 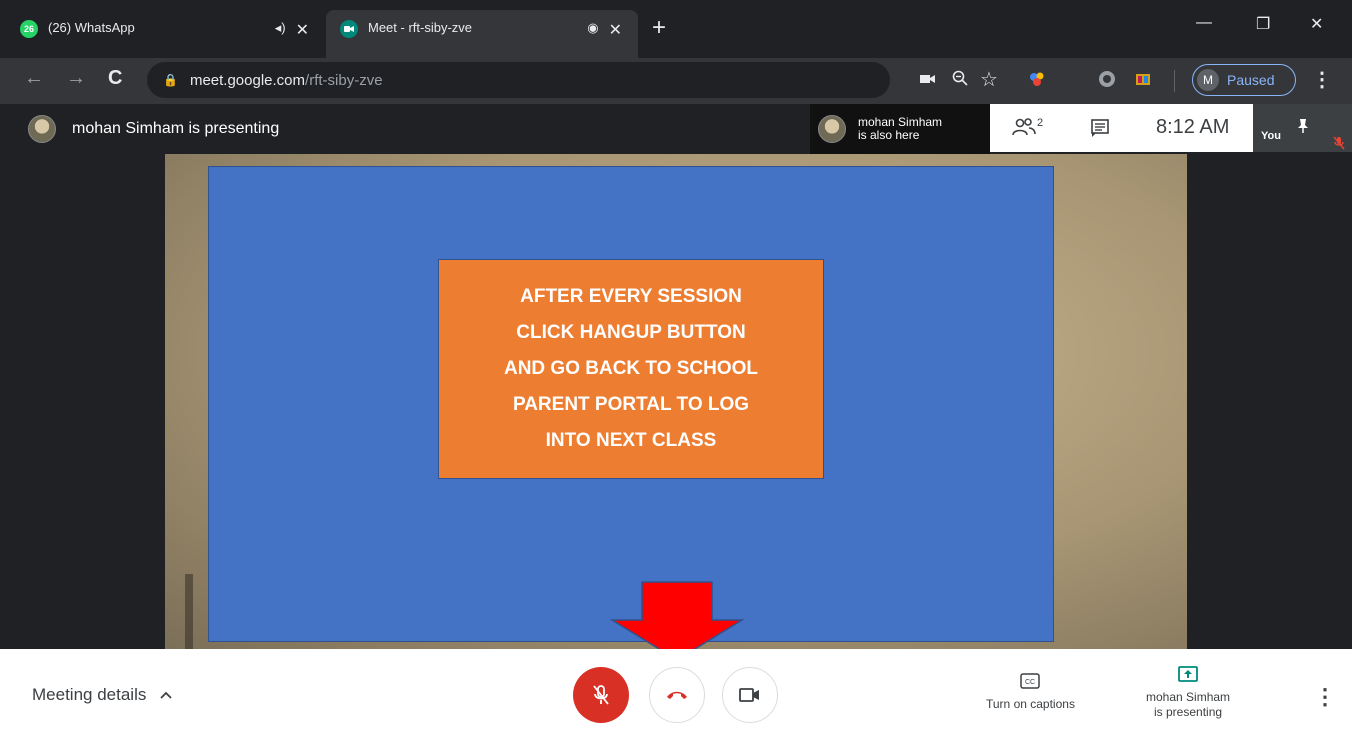 What do you see at coordinates (170, 80) in the screenshot?
I see `lock-icon: 🔒` at bounding box center [170, 80].